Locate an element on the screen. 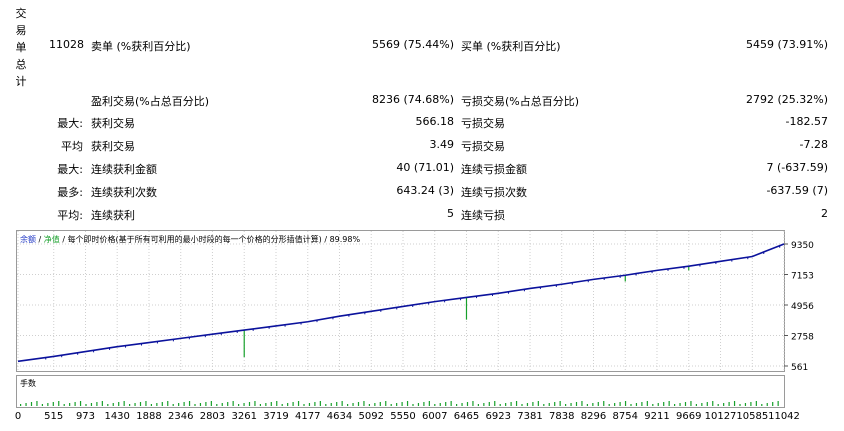 The width and height of the screenshot is (844, 431). x-tick-label: 6923 is located at coordinates (498, 416).